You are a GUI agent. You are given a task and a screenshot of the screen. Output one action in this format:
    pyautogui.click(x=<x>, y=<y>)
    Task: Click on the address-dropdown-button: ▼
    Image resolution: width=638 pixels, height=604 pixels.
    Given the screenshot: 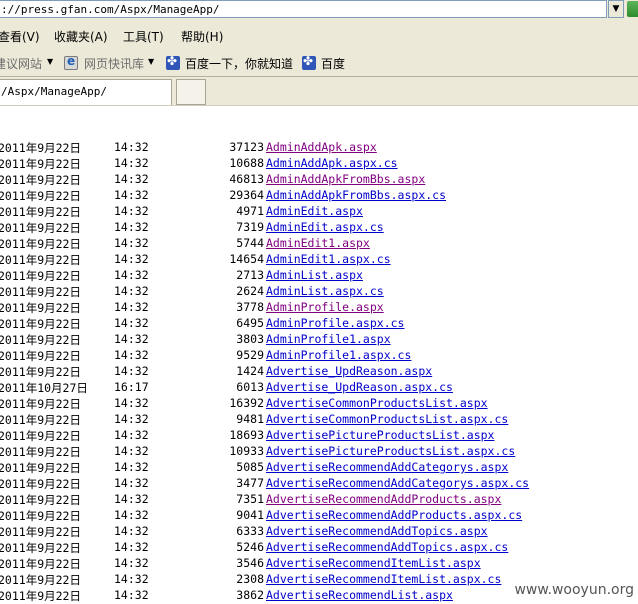 What is the action you would take?
    pyautogui.click(x=616, y=9)
    